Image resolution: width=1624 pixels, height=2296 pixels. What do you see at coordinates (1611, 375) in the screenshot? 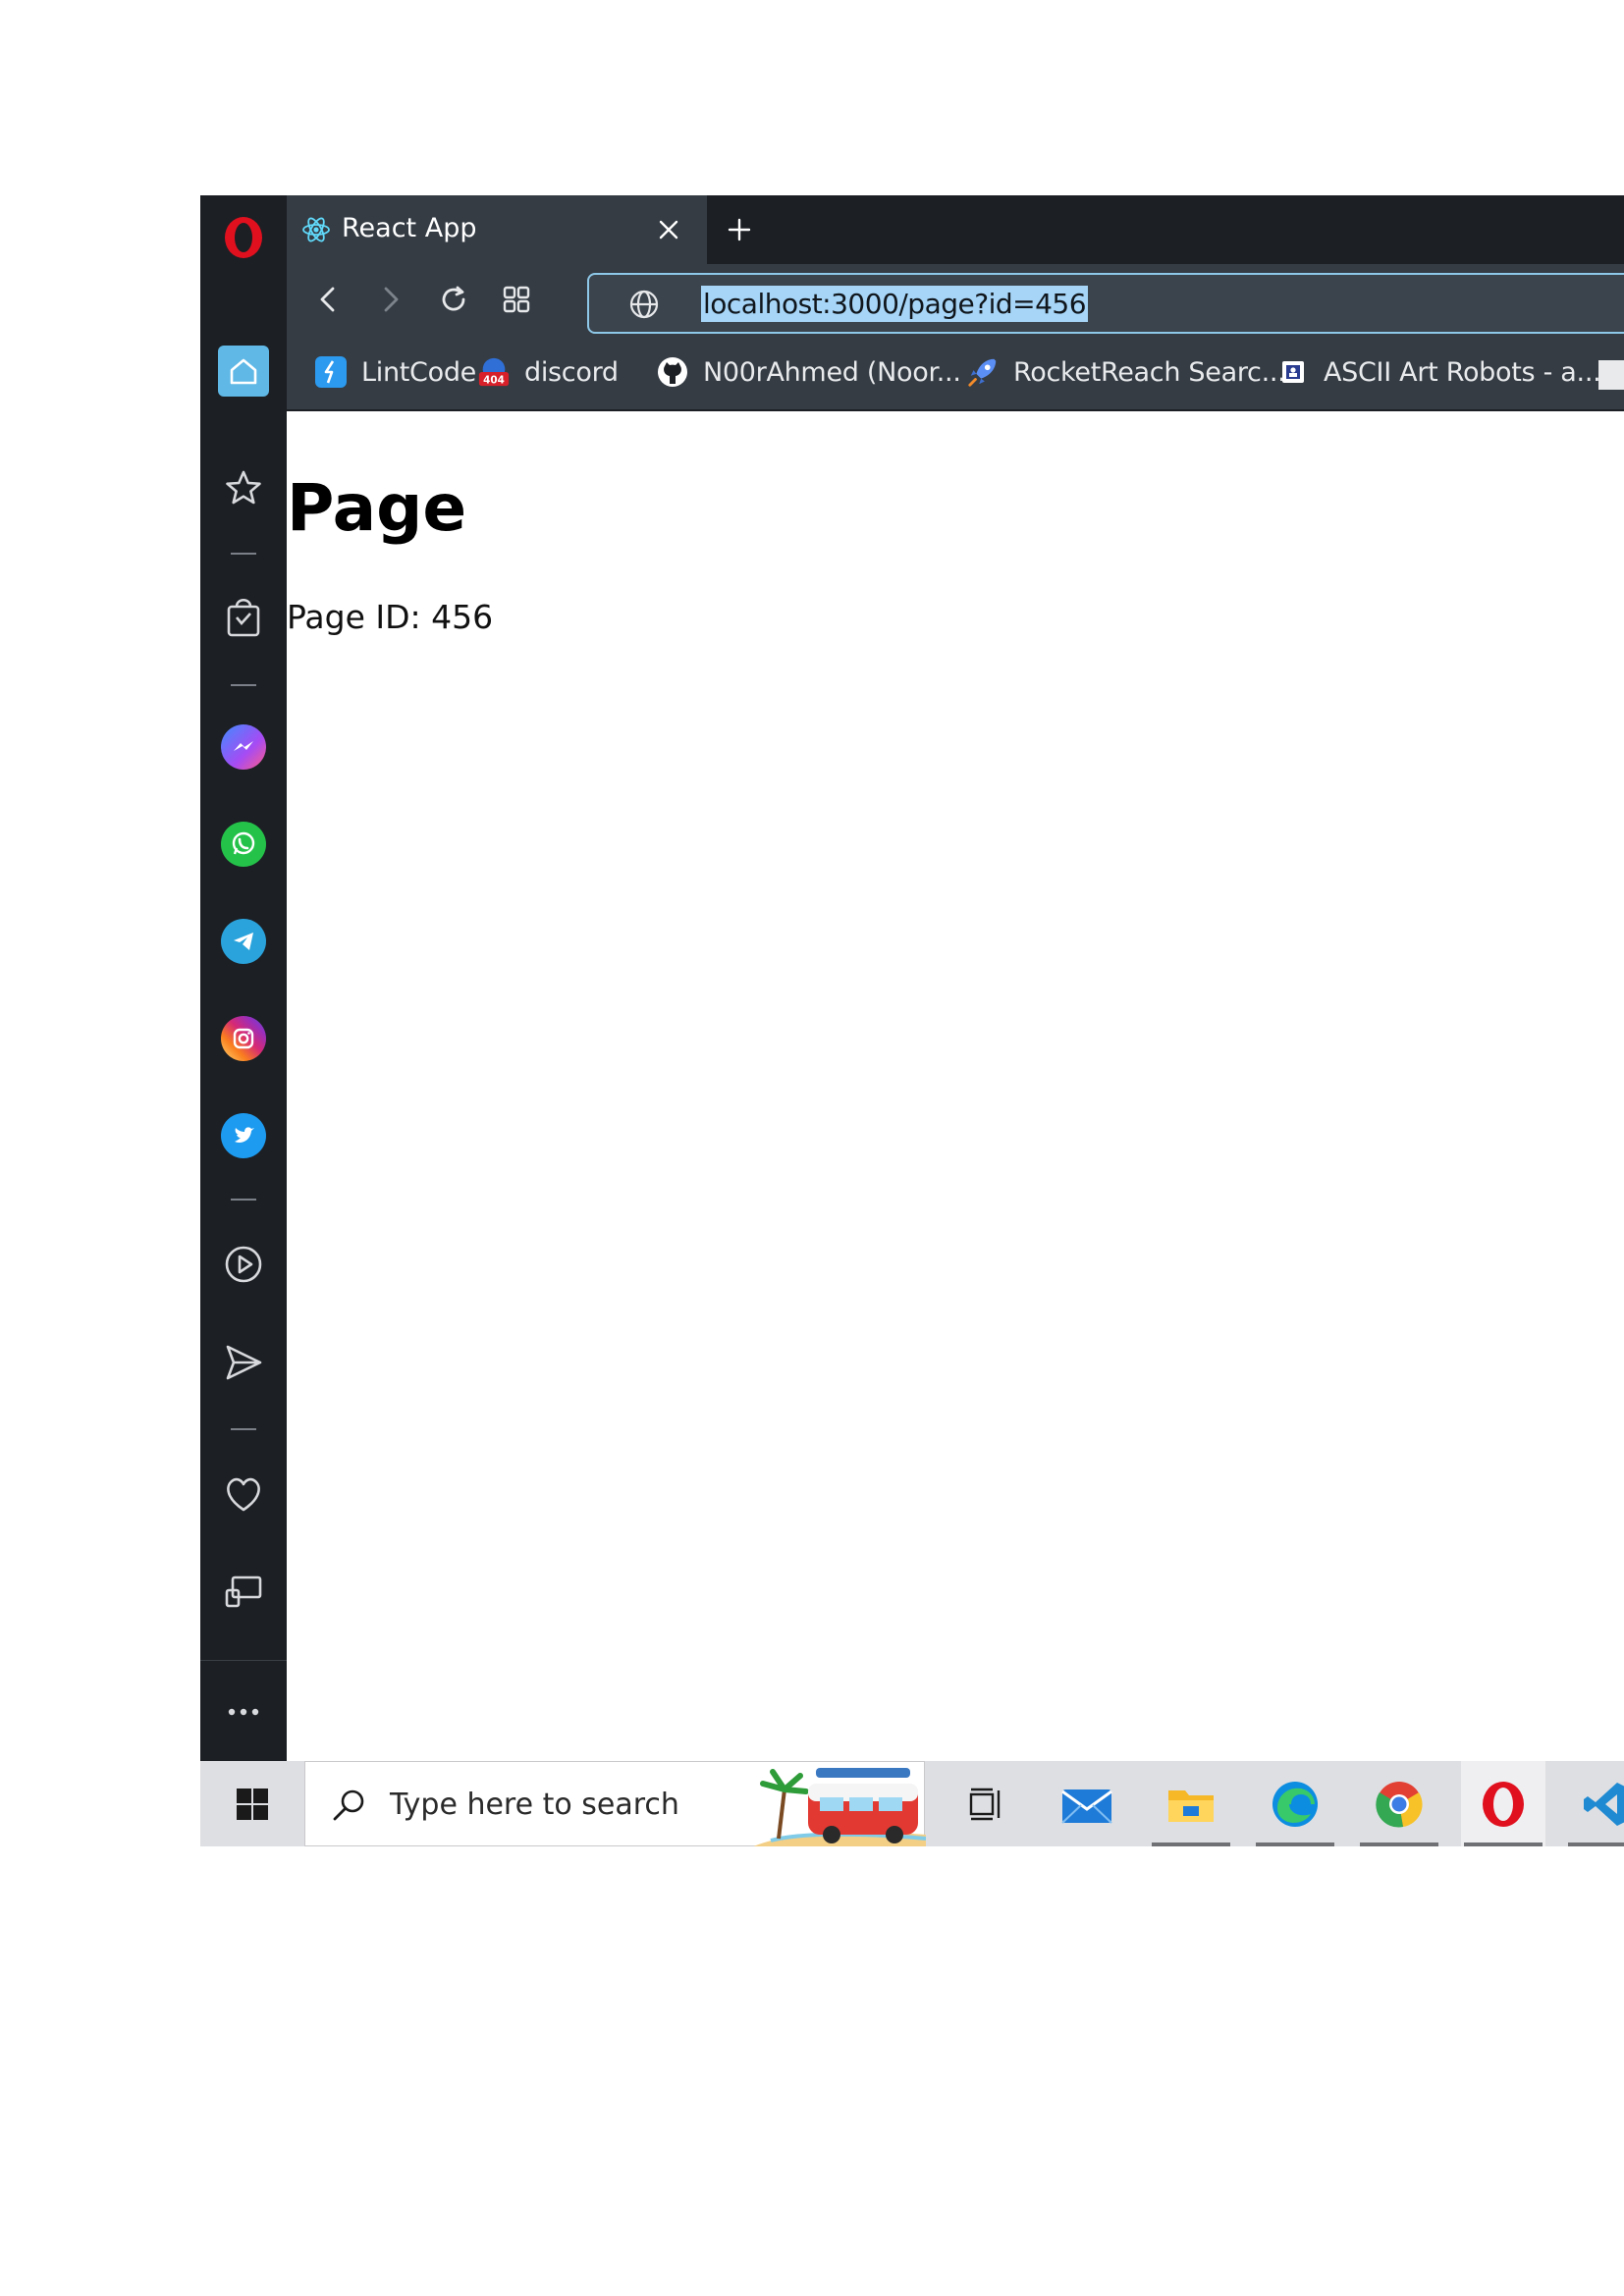
I see `bookmark-overflow-icon` at bounding box center [1611, 375].